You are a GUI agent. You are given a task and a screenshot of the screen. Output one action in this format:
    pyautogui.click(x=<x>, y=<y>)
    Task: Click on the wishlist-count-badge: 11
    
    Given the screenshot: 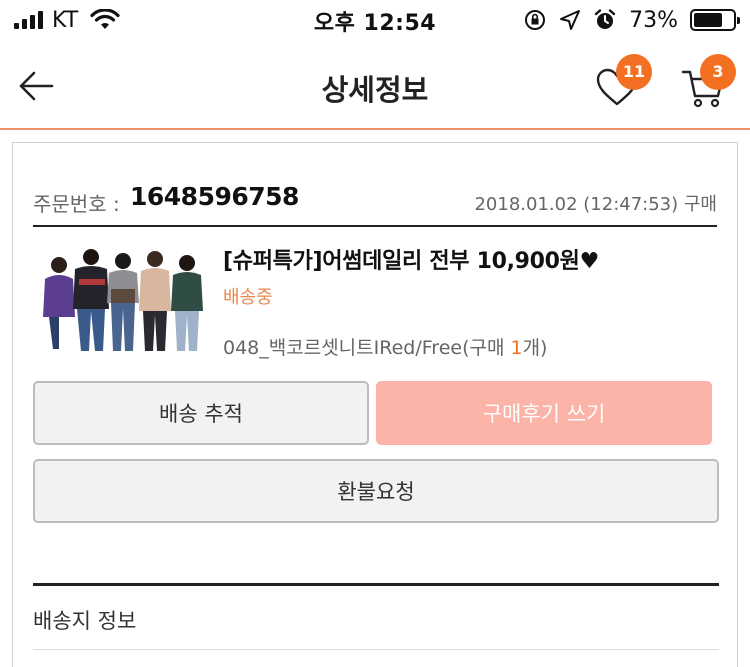 What is the action you would take?
    pyautogui.click(x=634, y=72)
    